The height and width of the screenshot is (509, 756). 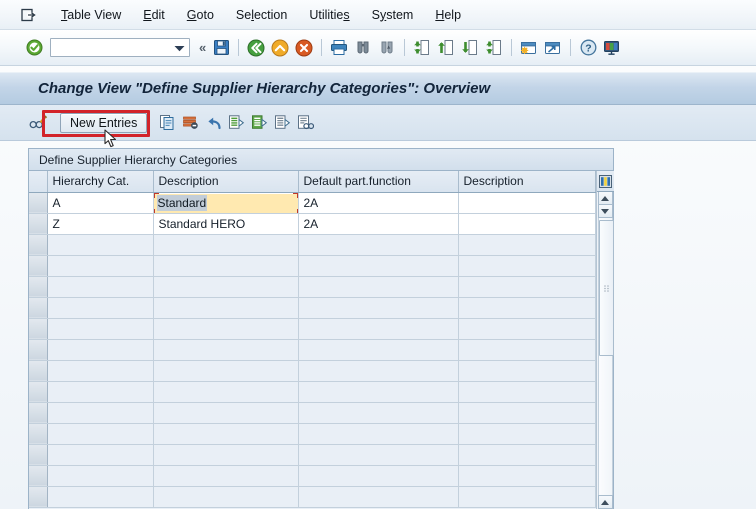 I want to click on select-layout-columns-icon, so click(x=605, y=181).